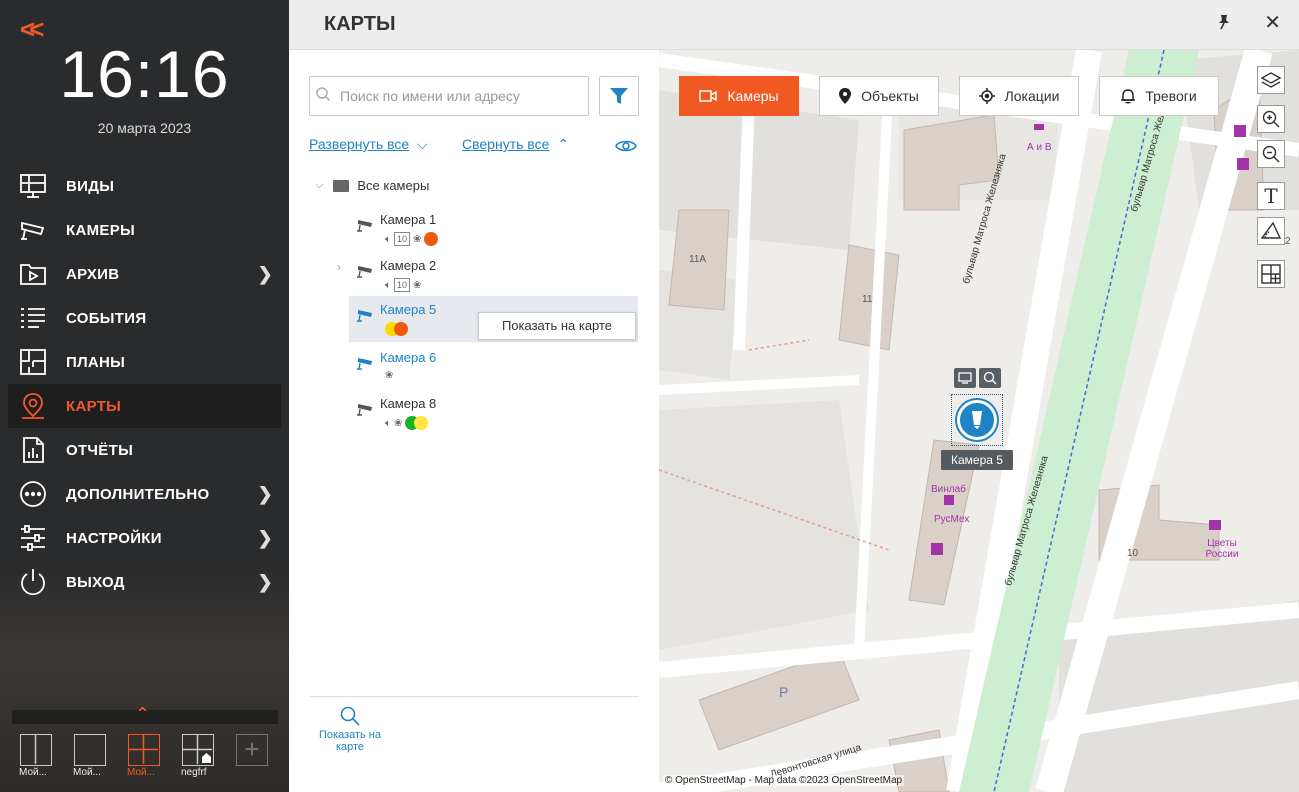  What do you see at coordinates (739, 96) in the screenshot?
I see `tab-cameras: Камеры` at bounding box center [739, 96].